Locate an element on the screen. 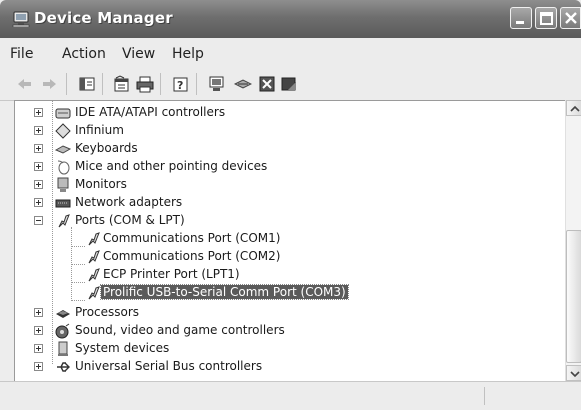 Image resolution: width=581 pixels, height=410 pixels. tree-item-system-devices: System devices is located at coordinates (289, 349).